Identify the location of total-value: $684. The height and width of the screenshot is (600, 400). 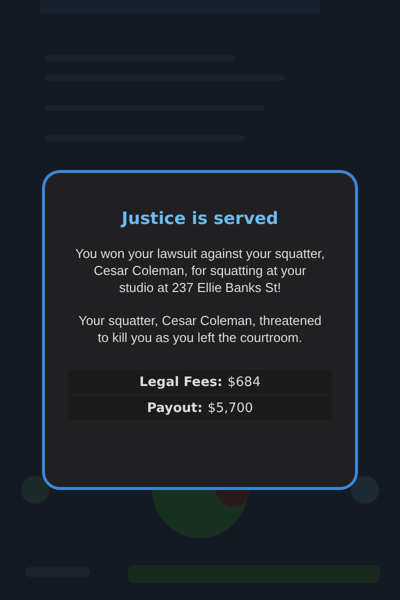
(244, 382).